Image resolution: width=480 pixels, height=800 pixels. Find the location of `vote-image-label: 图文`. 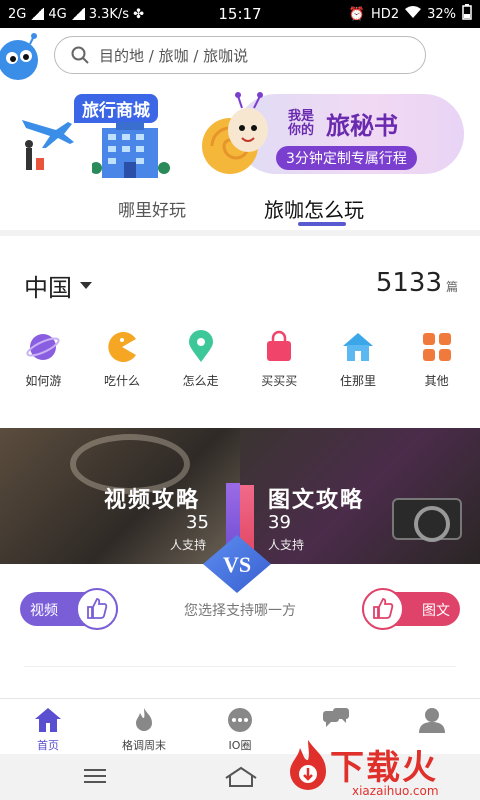

vote-image-label: 图文 is located at coordinates (436, 611).